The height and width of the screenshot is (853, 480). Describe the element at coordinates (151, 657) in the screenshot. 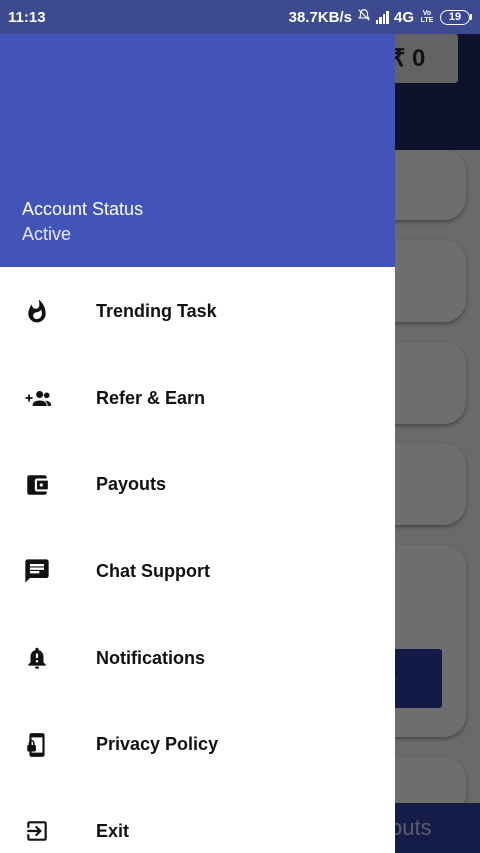

I see `menu-item-label: Notifications` at that location.